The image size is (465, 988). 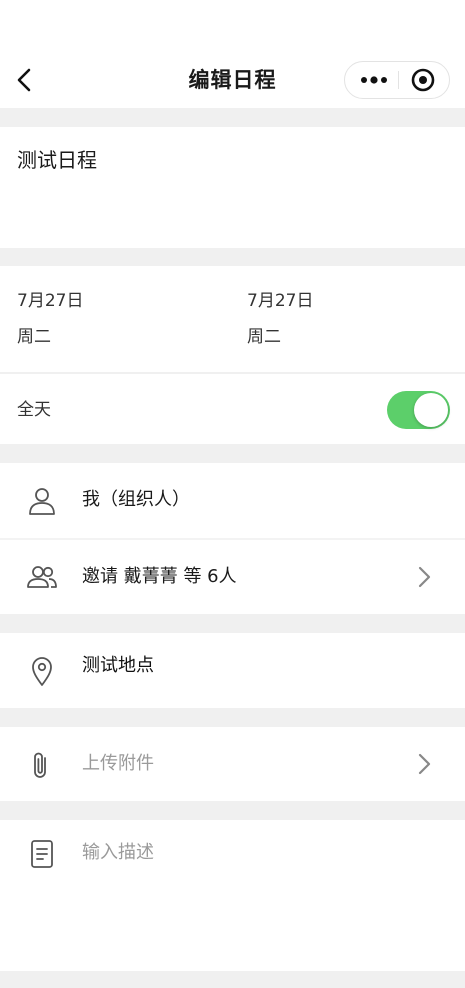 I want to click on more-dots-icon, so click(x=374, y=80).